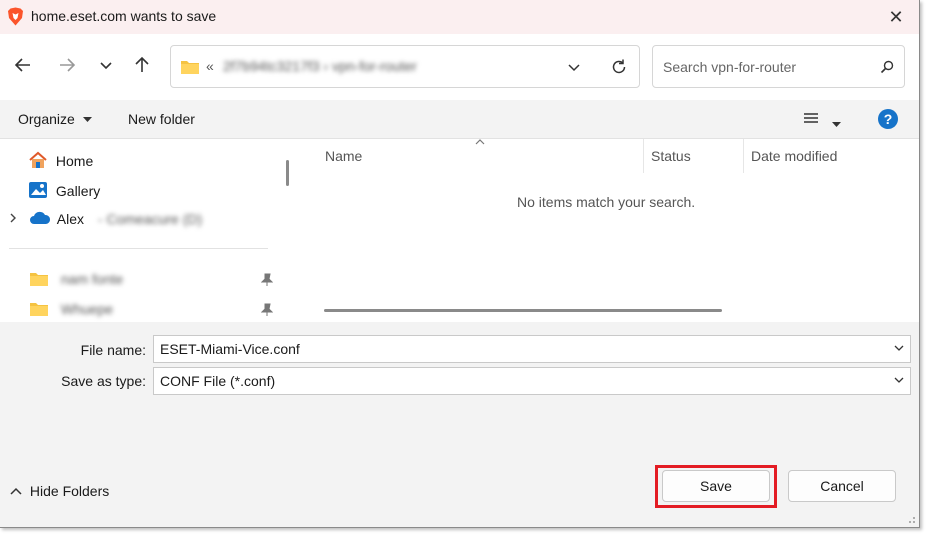  I want to click on expand-chevron-right-icon, so click(13, 218).